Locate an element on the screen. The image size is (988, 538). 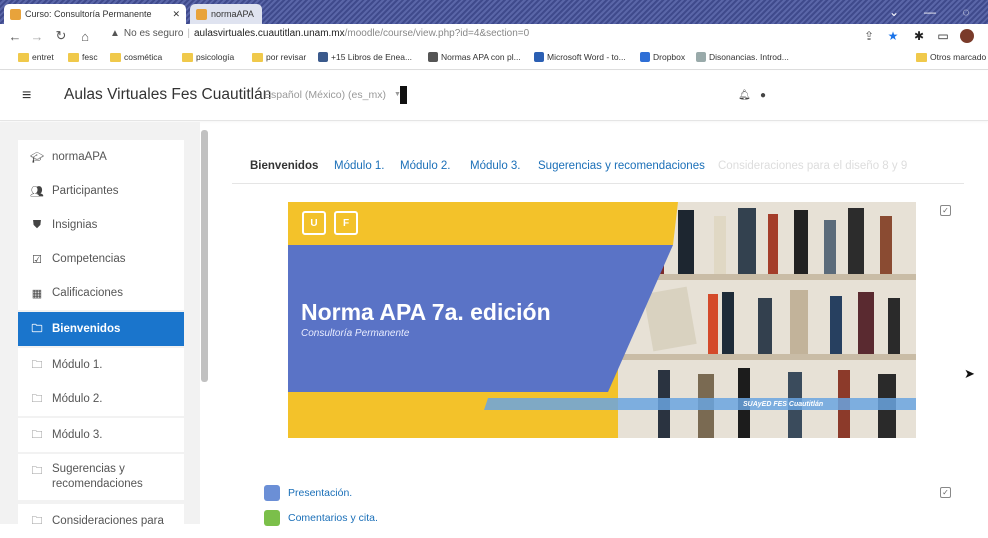
language-selector-cursor is located at coordinates (403, 95).